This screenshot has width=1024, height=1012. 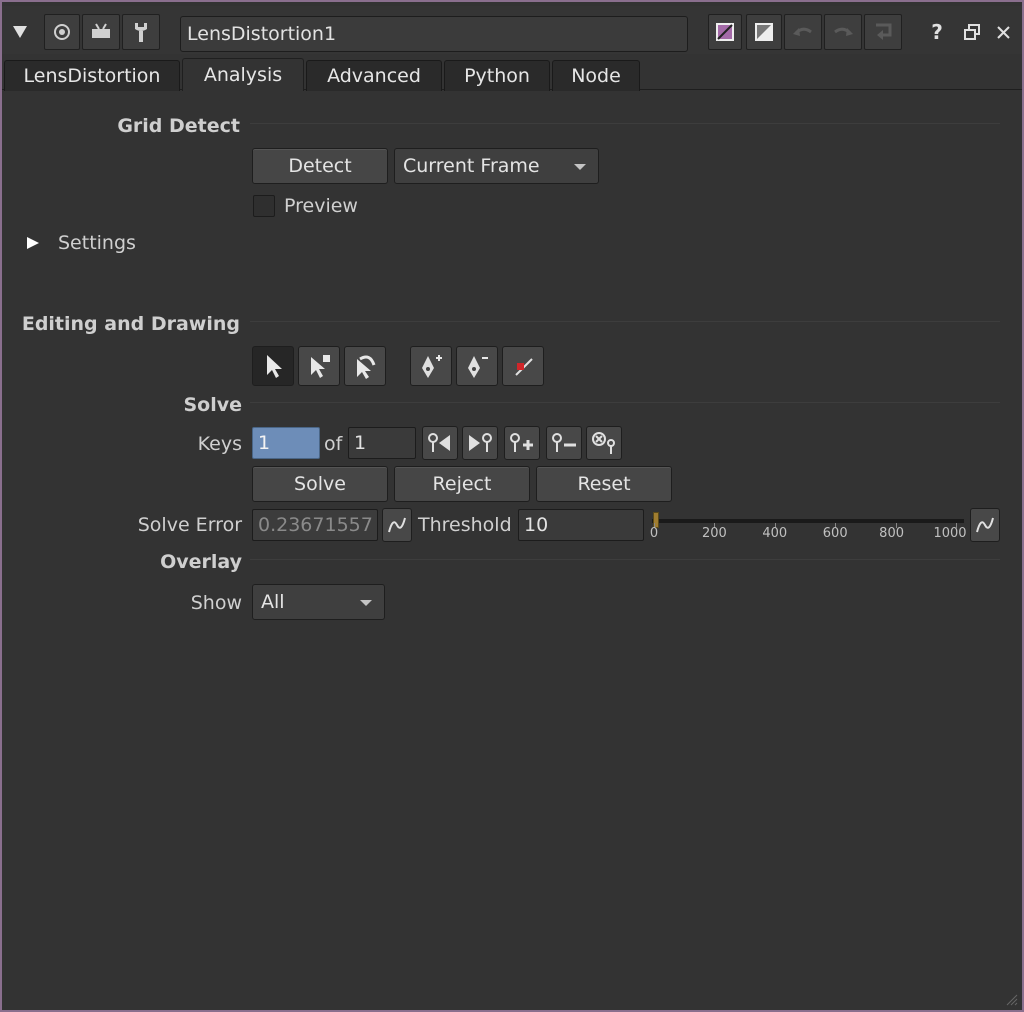 I want to click on reject-button: Reject, so click(x=462, y=484).